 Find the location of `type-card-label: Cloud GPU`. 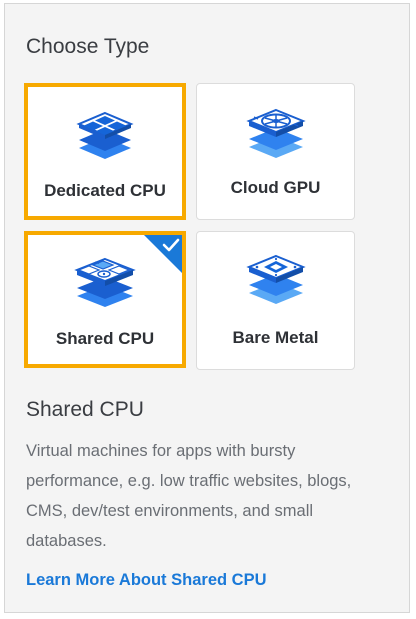

type-card-label: Cloud GPU is located at coordinates (275, 187).